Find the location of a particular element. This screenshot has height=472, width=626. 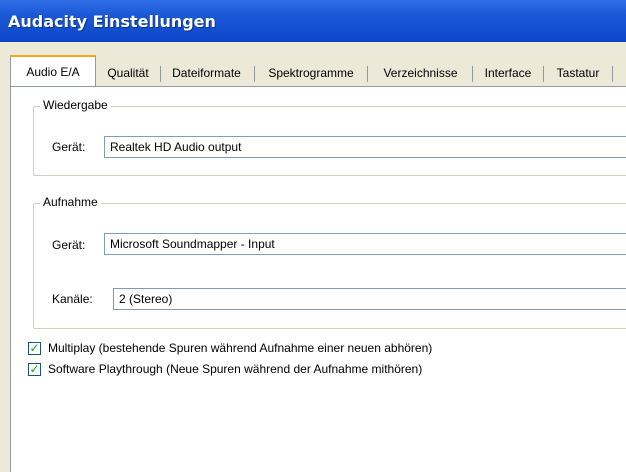

tab-file-formats: Dateiformate is located at coordinates (206, 73).